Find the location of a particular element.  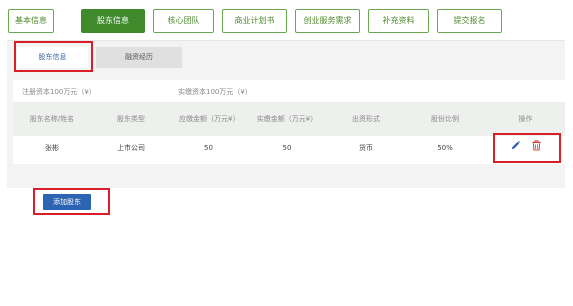

col-header-name: 股东名称/姓名 is located at coordinates (52, 119).